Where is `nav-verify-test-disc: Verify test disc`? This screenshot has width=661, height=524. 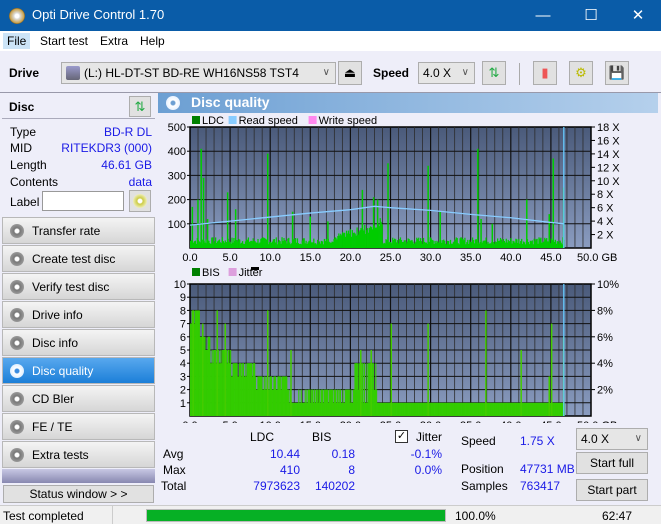
nav-verify-test-disc: Verify test disc is located at coordinates (78, 286).